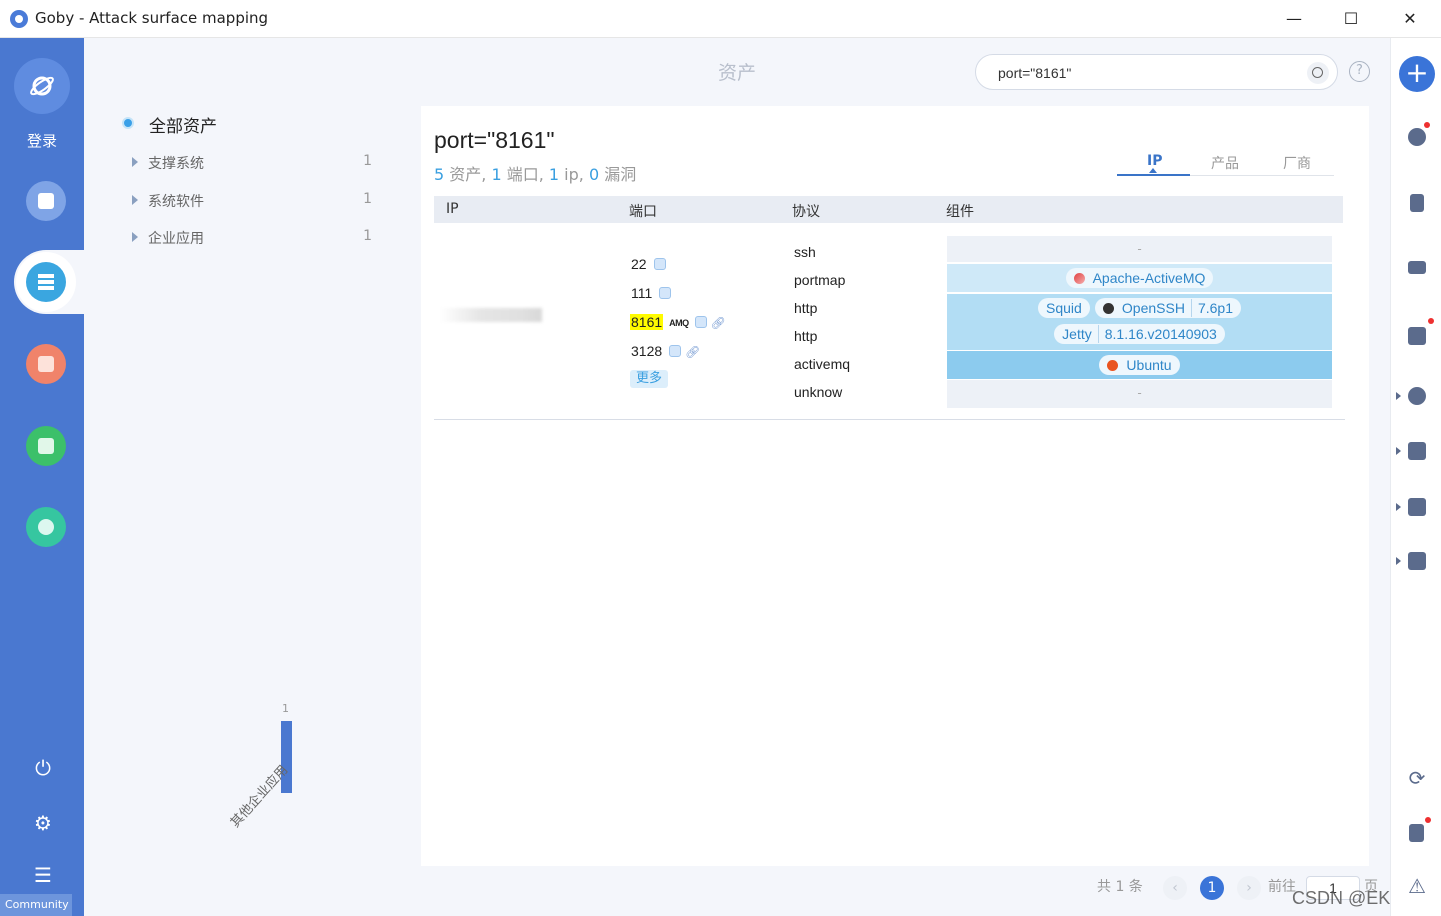 This screenshot has width=1441, height=916. I want to click on community-badge: Community, so click(36, 905).